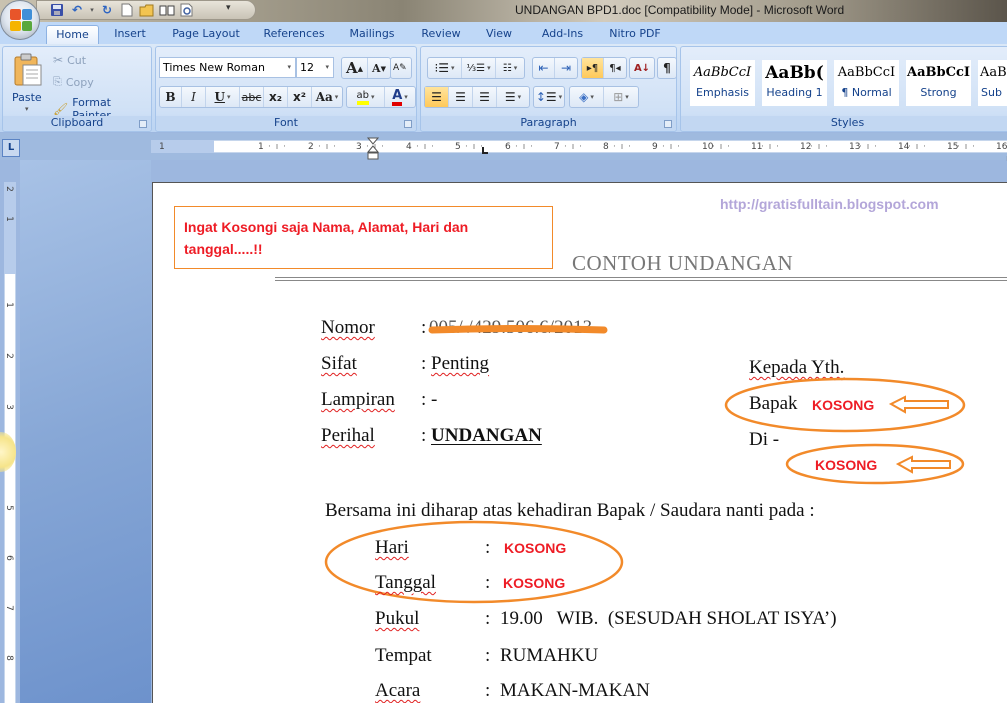 Image resolution: width=1007 pixels, height=703 pixels. I want to click on new-document-icon, so click(127, 10).